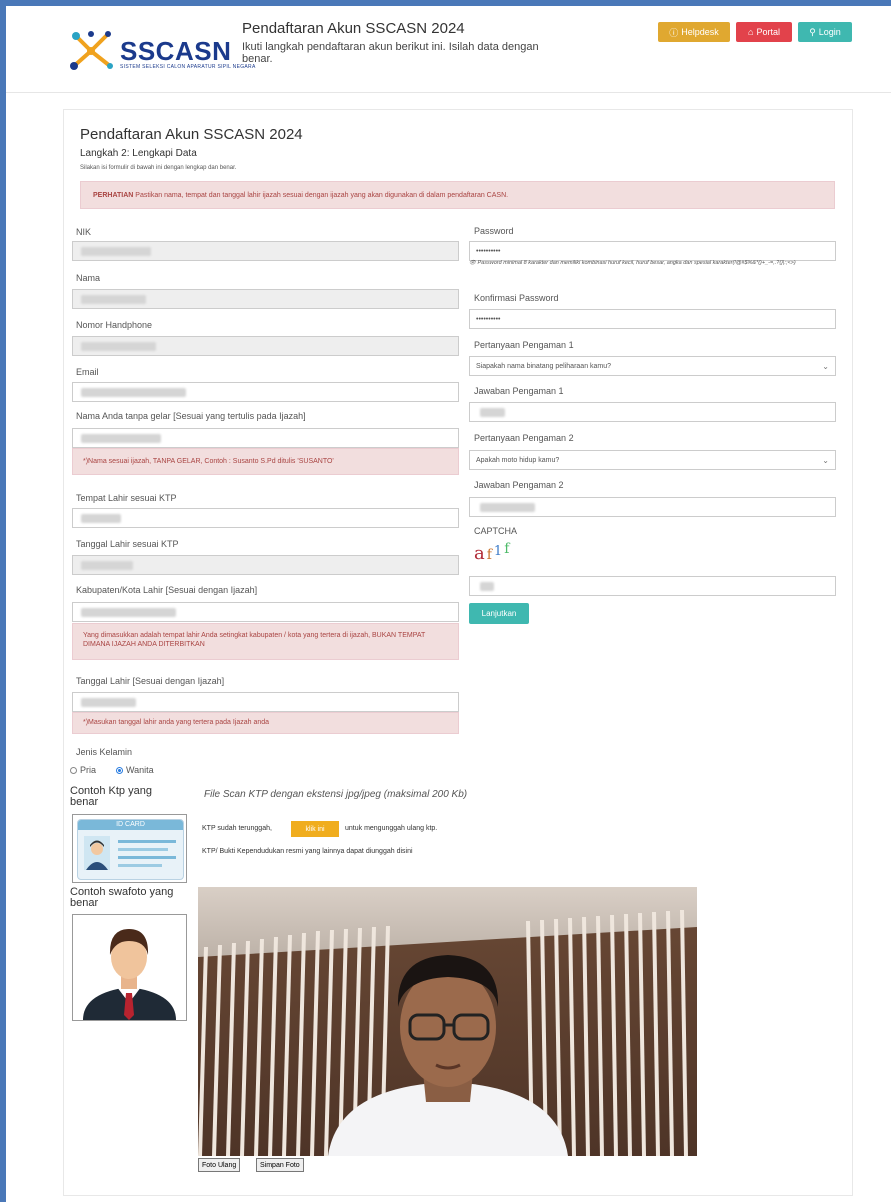 The width and height of the screenshot is (891, 1202). What do you see at coordinates (119, 770) in the screenshot?
I see `radio-circle-selected` at bounding box center [119, 770].